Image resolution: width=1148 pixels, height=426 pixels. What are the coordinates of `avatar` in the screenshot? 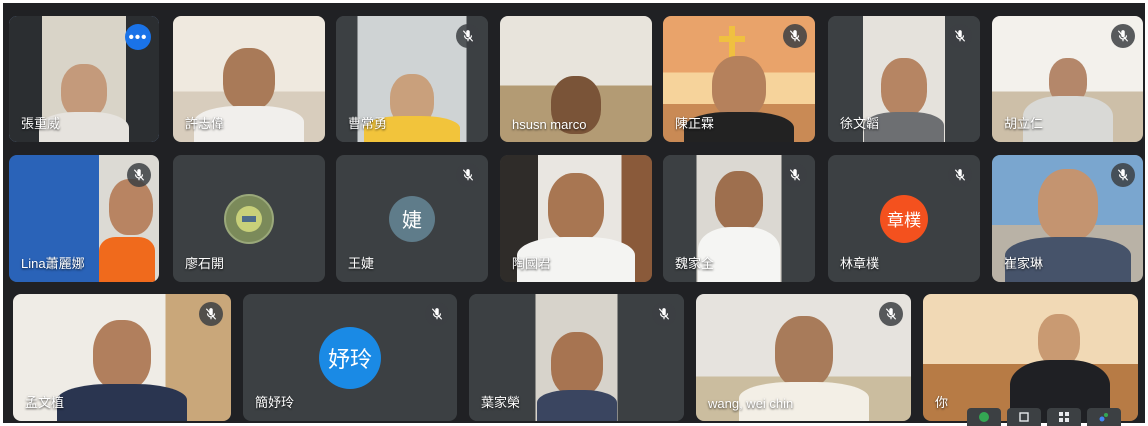 It's located at (249, 218).